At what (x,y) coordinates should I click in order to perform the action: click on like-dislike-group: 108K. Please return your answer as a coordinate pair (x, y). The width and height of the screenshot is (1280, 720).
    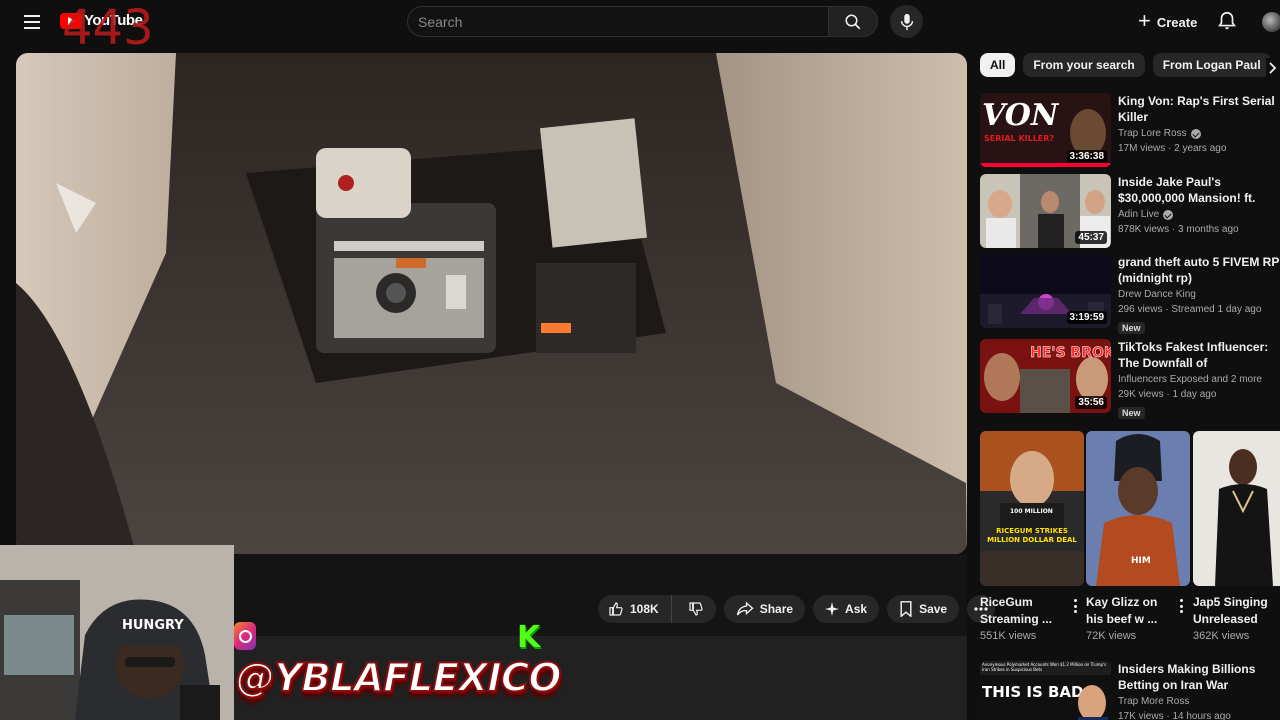
    Looking at the image, I should click on (657, 609).